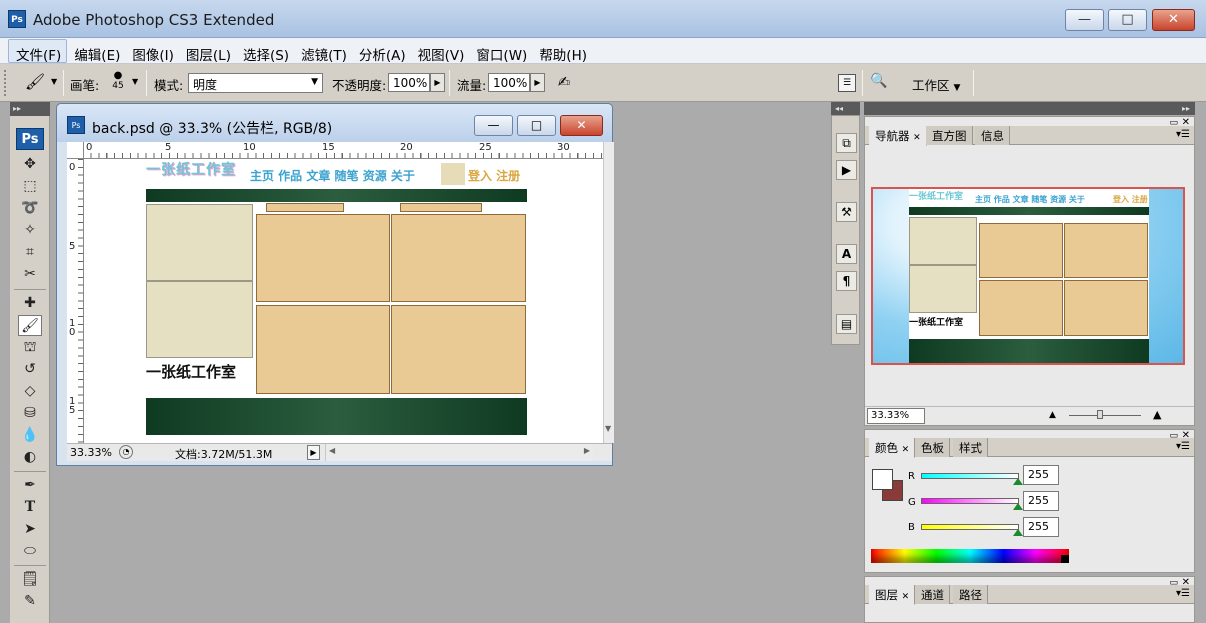 This screenshot has width=1206, height=623. I want to click on horizontal-ruler: 0 5 10 15 20 25 30, so click(335, 150).